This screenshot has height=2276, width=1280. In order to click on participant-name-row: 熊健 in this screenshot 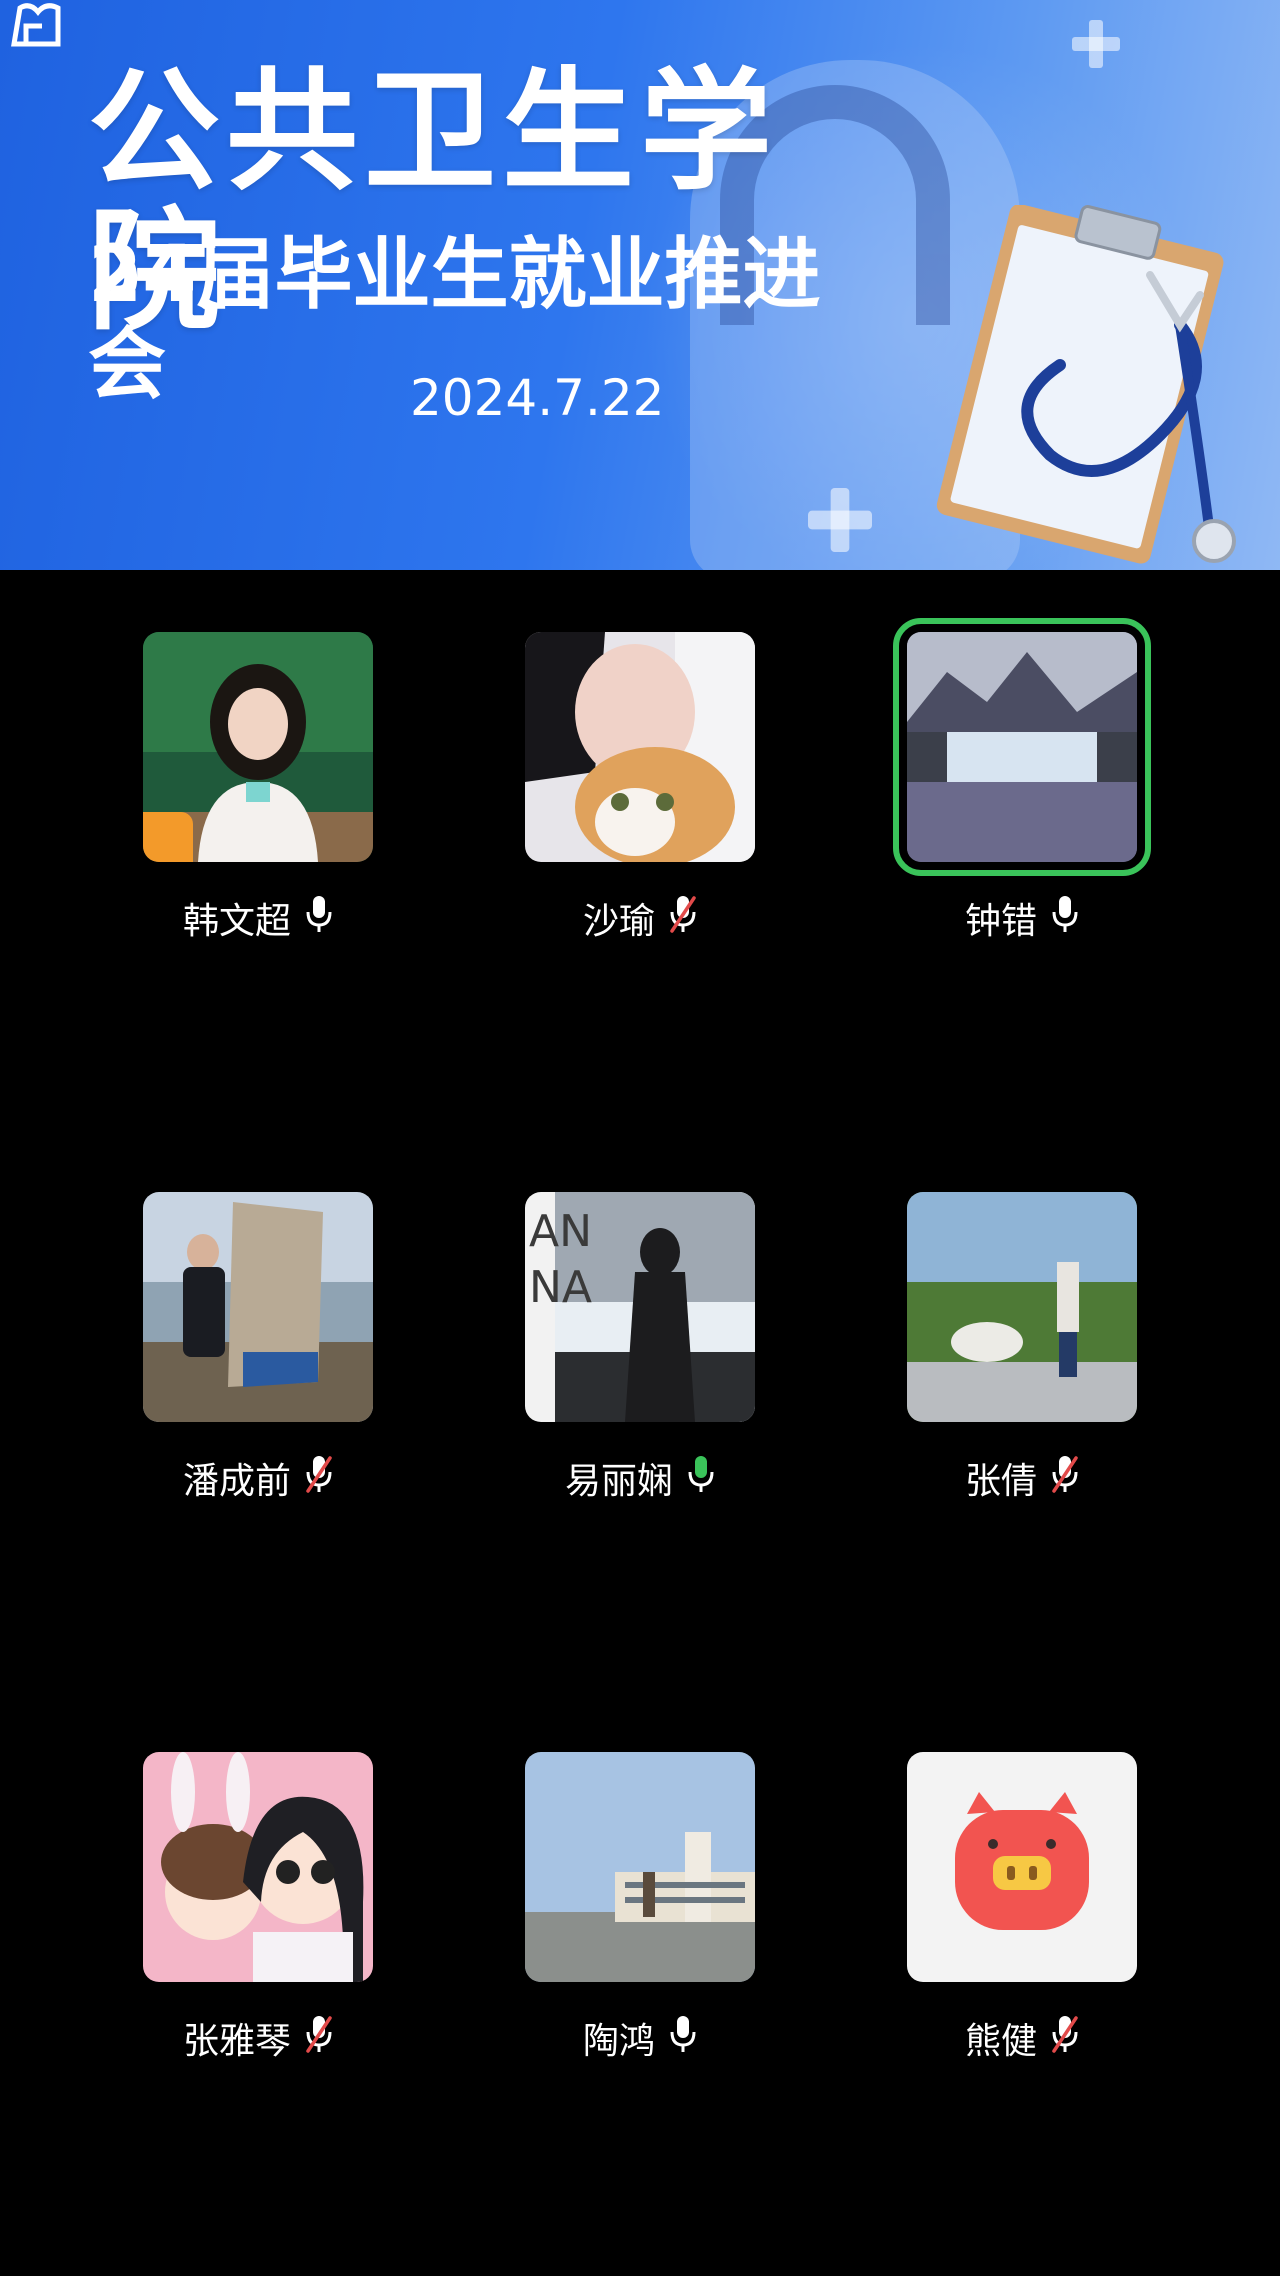, I will do `click(1022, 2038)`.